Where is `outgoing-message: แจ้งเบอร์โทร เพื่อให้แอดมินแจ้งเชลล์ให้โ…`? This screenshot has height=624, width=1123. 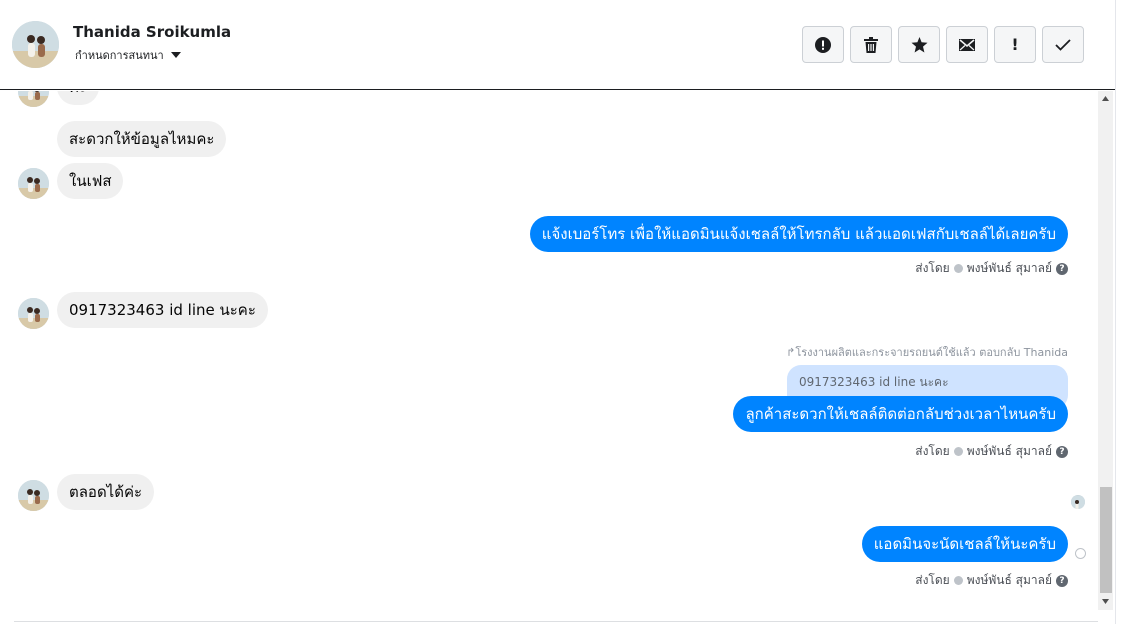
outgoing-message: แจ้งเบอร์โทร เพื่อให้แอดมินแจ้งเชลล์ให้โ… is located at coordinates (798, 234).